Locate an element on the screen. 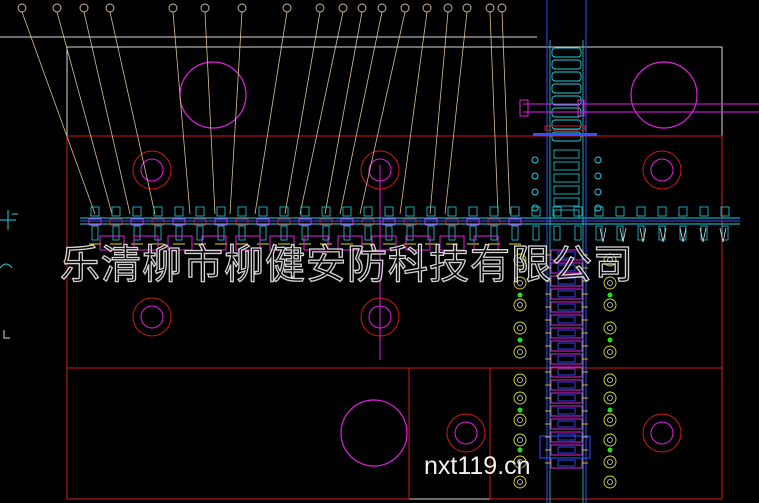 The width and height of the screenshot is (759, 503). guide-circle-bottom-left is located at coordinates (374, 433).